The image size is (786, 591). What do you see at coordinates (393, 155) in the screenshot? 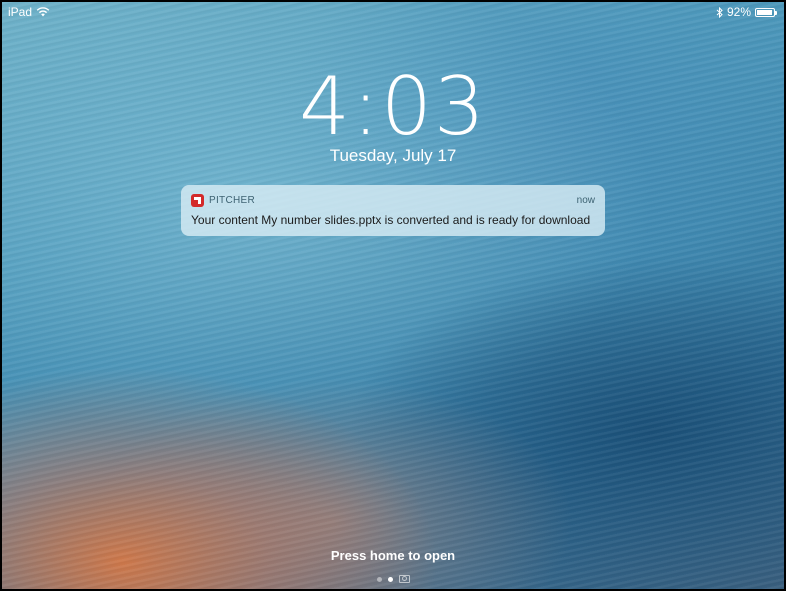
I see `lock-date: Tuesday, July 17` at bounding box center [393, 155].